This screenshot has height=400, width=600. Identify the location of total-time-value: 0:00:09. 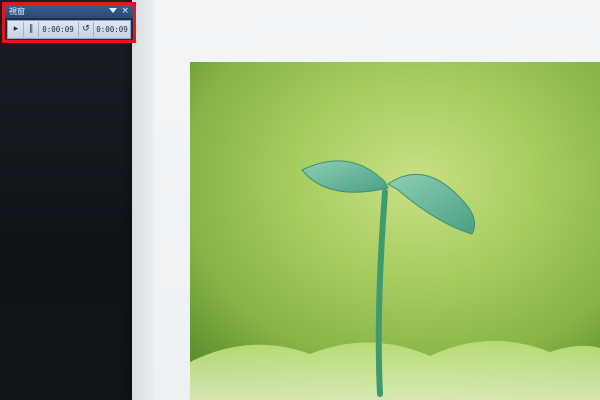
(112, 29).